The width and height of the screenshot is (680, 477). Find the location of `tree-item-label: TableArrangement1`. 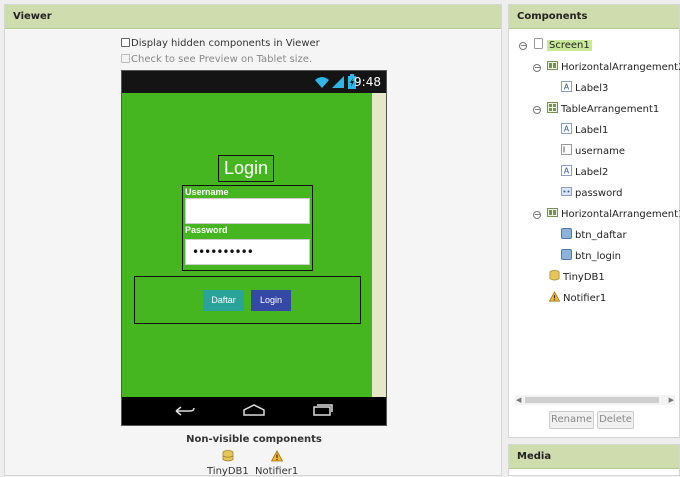

tree-item-label: TableArrangement1 is located at coordinates (610, 109).